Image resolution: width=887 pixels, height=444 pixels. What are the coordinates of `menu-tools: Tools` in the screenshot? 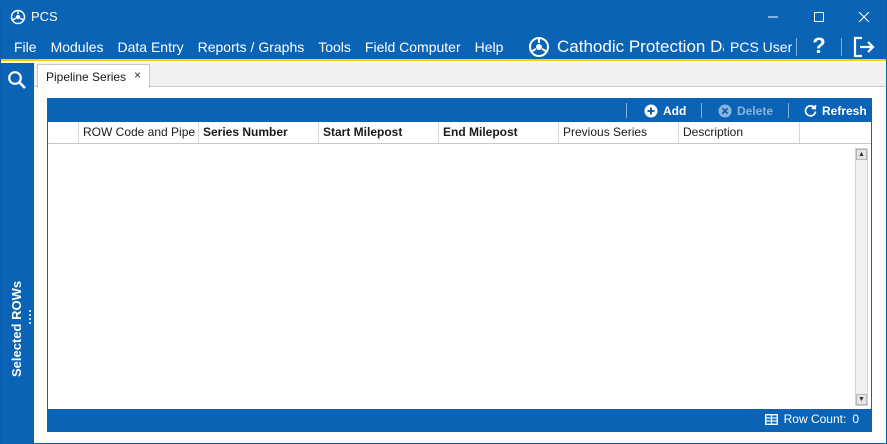 It's located at (334, 47).